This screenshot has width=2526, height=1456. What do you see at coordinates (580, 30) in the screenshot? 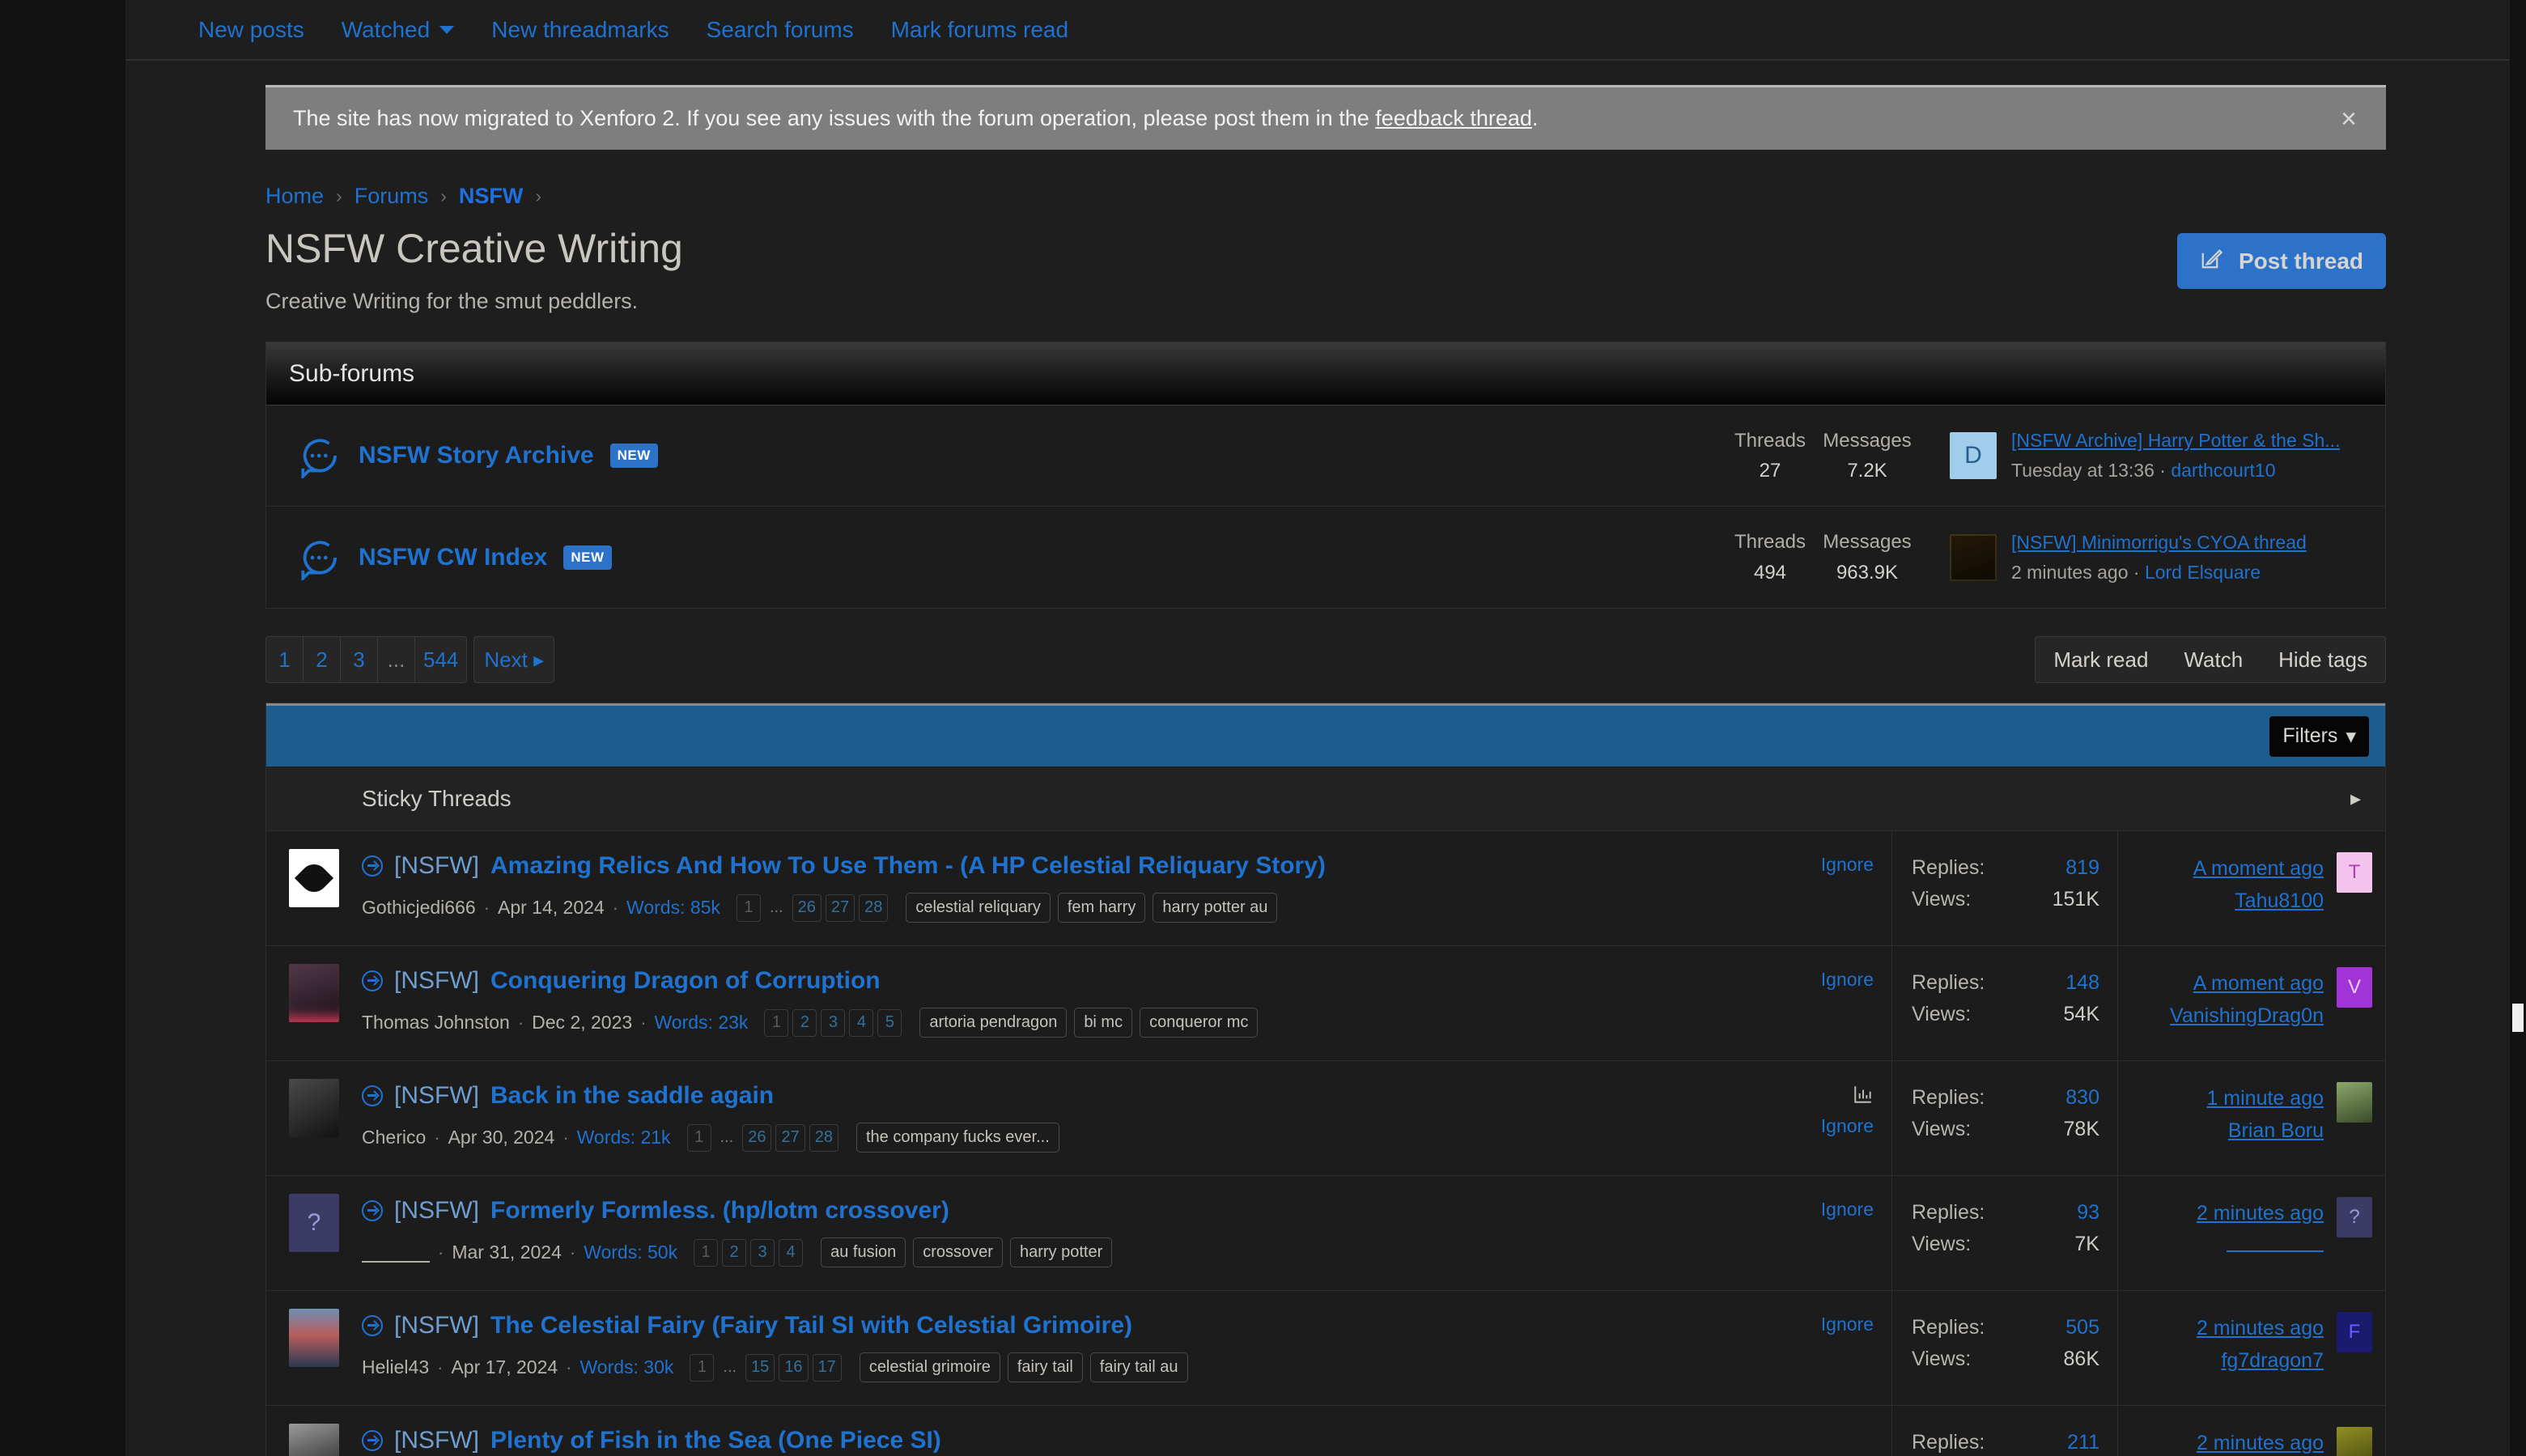
I see `nav-new-threadmarks: New threadmarks` at bounding box center [580, 30].